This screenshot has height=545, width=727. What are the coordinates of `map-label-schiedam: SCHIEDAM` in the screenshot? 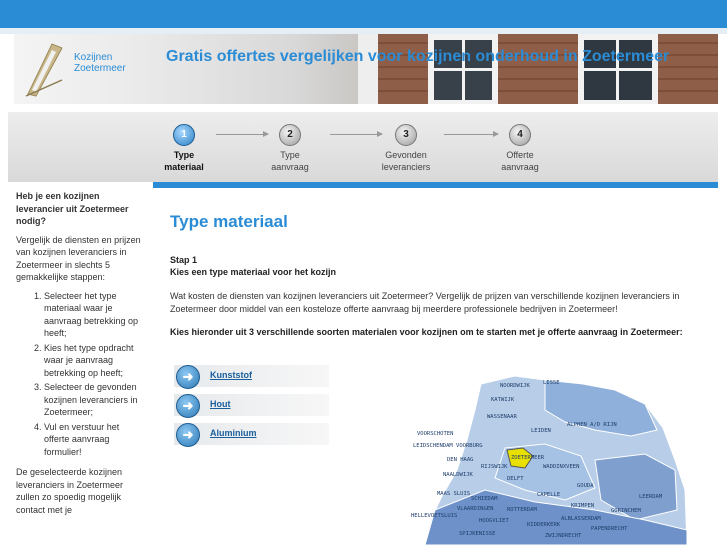 It's located at (484, 499).